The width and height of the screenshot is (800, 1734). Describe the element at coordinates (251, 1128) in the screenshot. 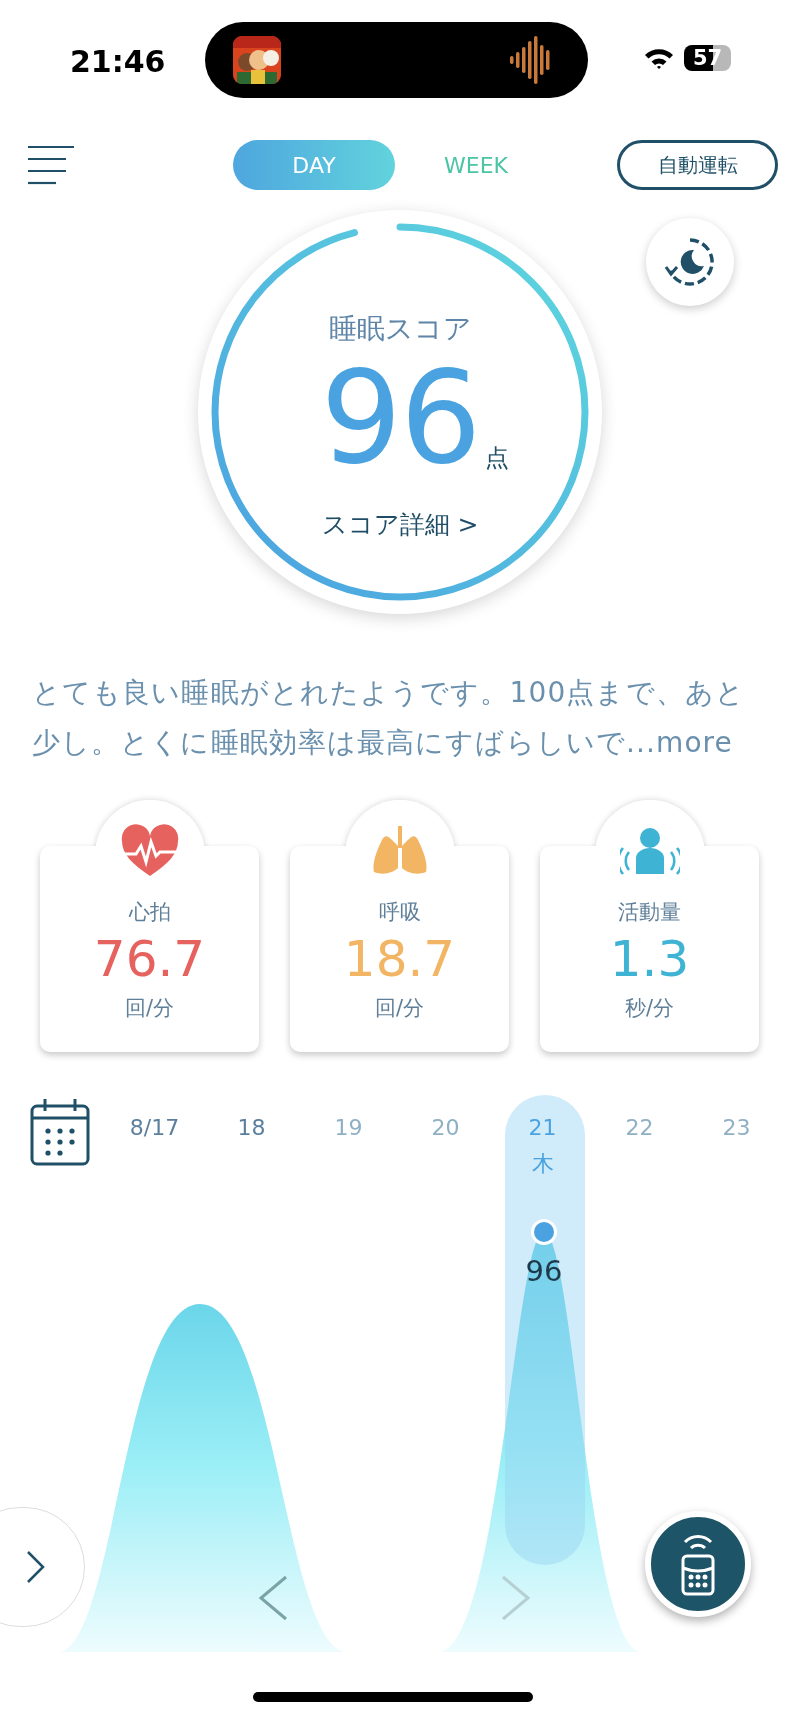

I see `date-label: 18` at that location.